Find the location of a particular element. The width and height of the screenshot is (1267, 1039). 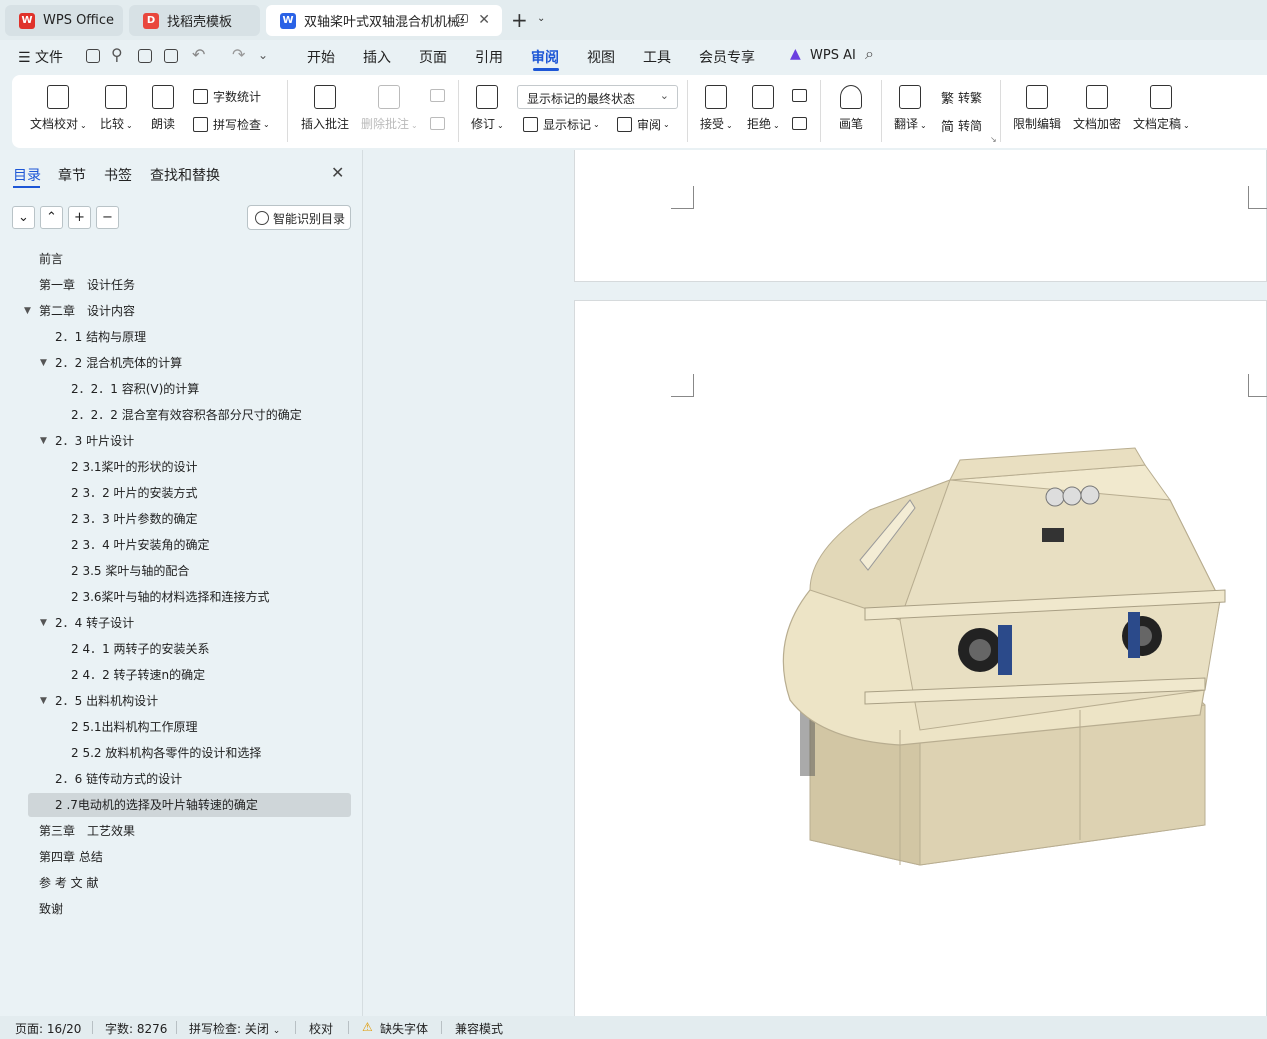

monitor-icon is located at coordinates (462, 18).